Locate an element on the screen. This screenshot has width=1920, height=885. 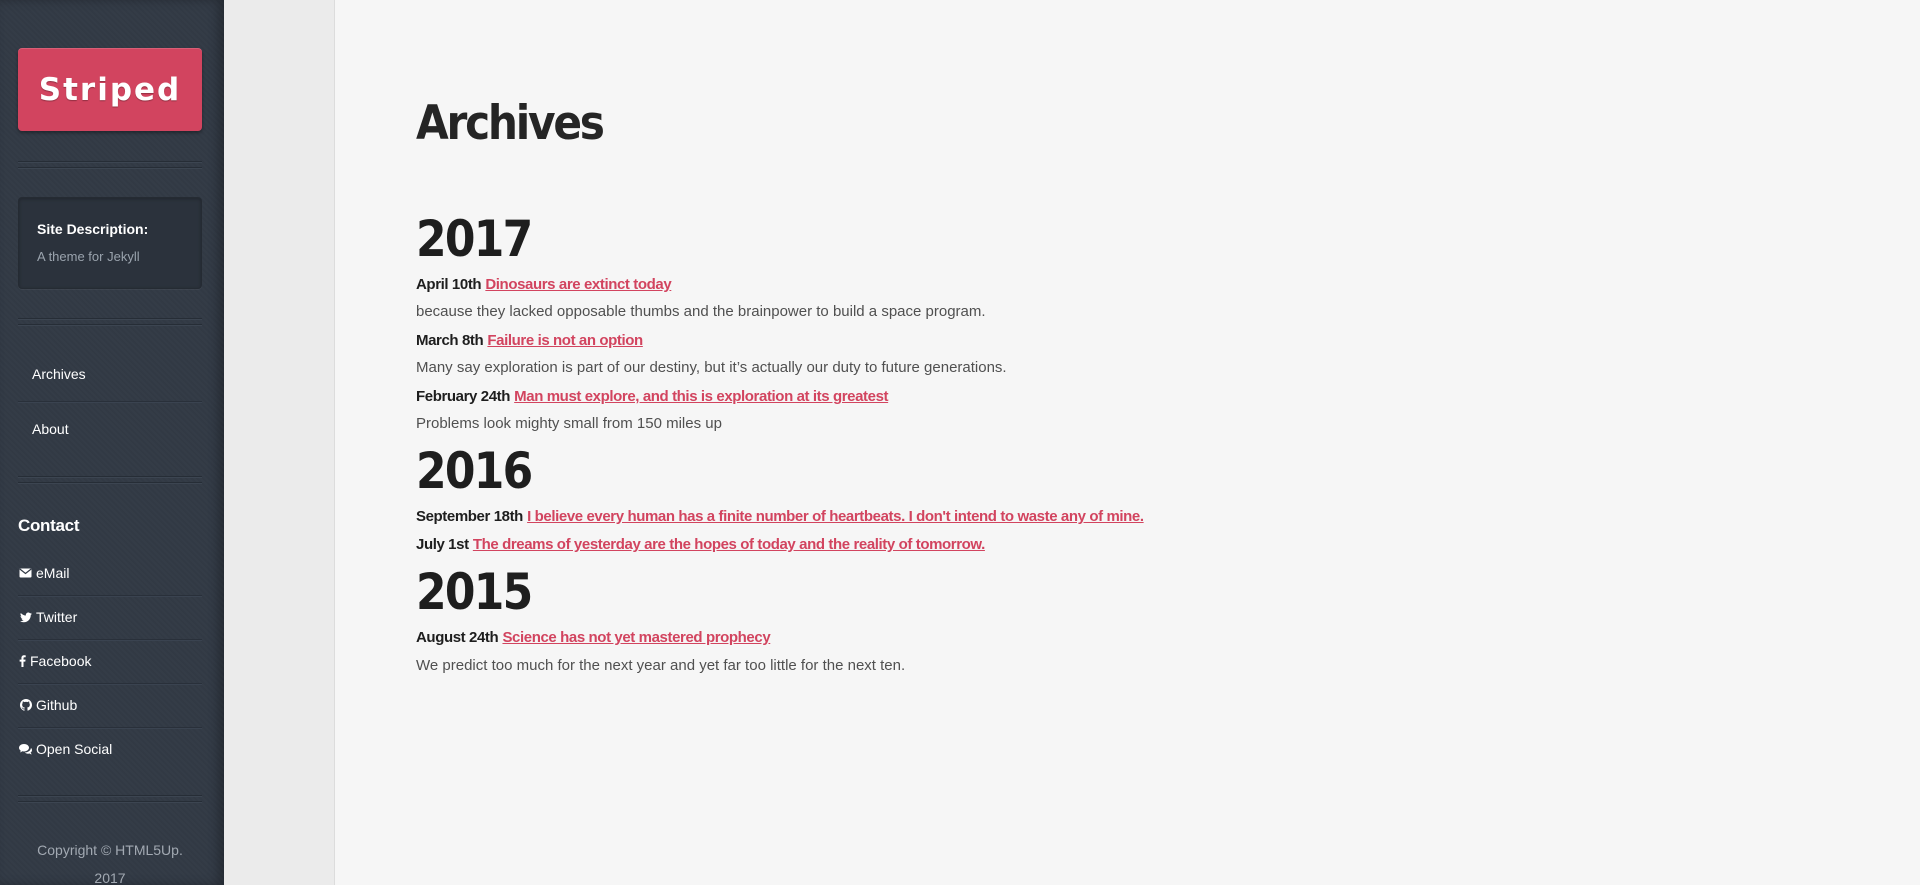
year-heading: 2017 is located at coordinates (474, 239).